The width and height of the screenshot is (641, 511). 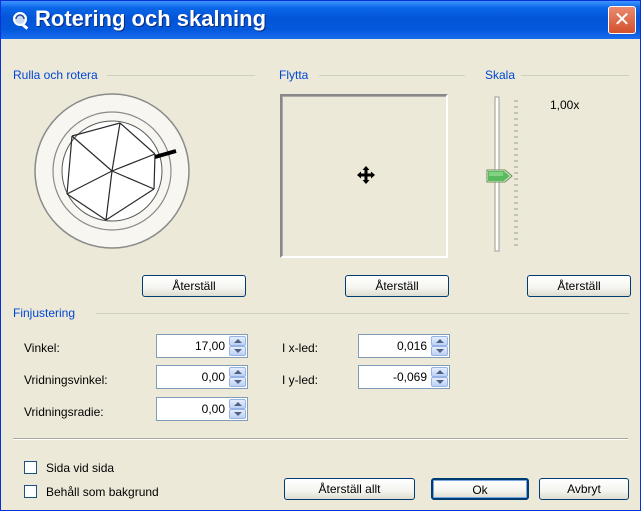 I want to click on x-offset-input, so click(x=395, y=346).